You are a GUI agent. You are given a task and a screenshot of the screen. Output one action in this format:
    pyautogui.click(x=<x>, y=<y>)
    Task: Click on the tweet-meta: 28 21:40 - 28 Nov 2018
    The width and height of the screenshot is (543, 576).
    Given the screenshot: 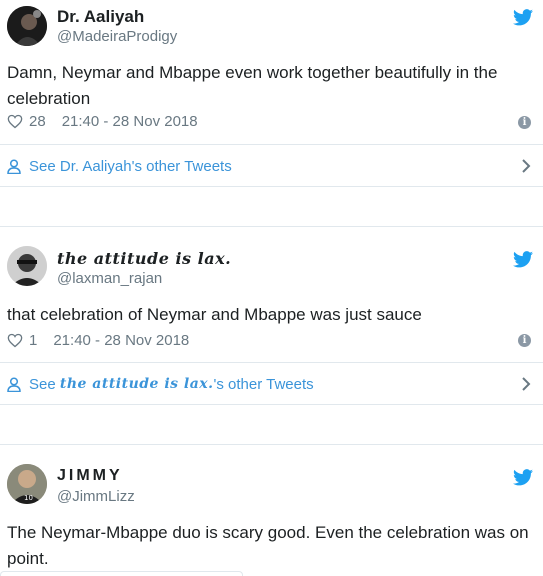 What is the action you would take?
    pyautogui.click(x=102, y=121)
    